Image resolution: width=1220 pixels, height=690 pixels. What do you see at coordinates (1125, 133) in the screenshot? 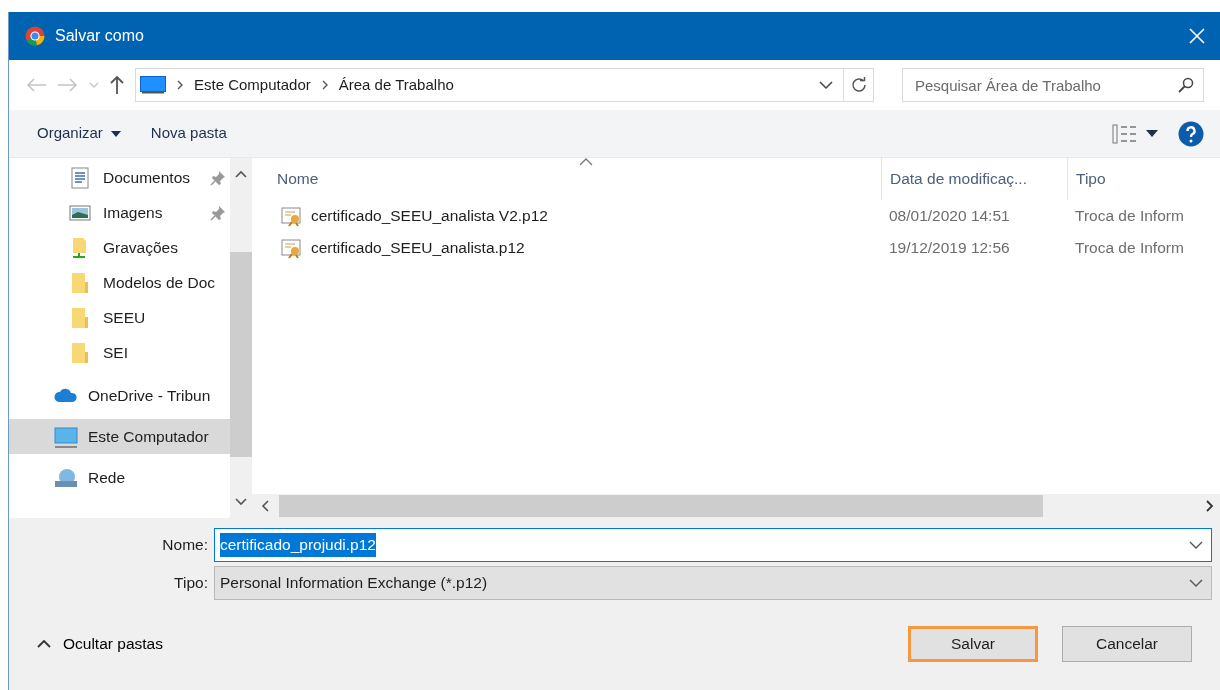
I see `details-view-icon` at bounding box center [1125, 133].